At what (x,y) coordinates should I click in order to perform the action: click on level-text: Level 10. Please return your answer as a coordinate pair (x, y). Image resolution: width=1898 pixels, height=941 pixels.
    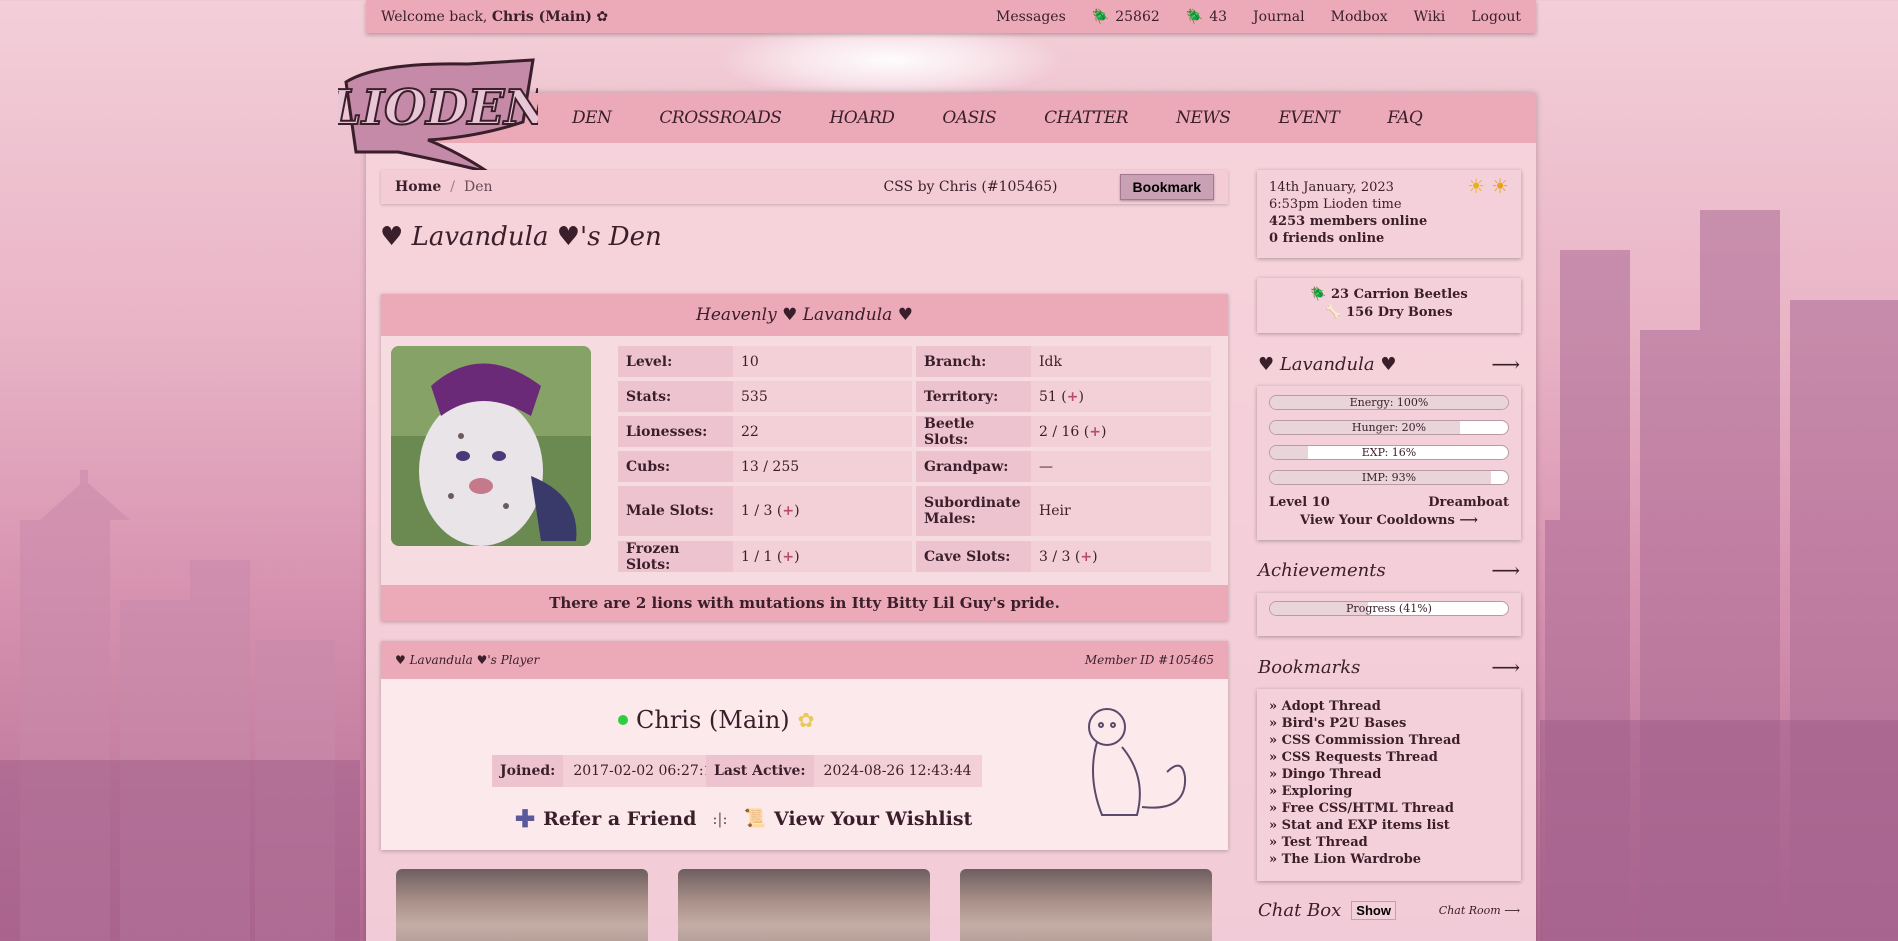
    Looking at the image, I should click on (1299, 502).